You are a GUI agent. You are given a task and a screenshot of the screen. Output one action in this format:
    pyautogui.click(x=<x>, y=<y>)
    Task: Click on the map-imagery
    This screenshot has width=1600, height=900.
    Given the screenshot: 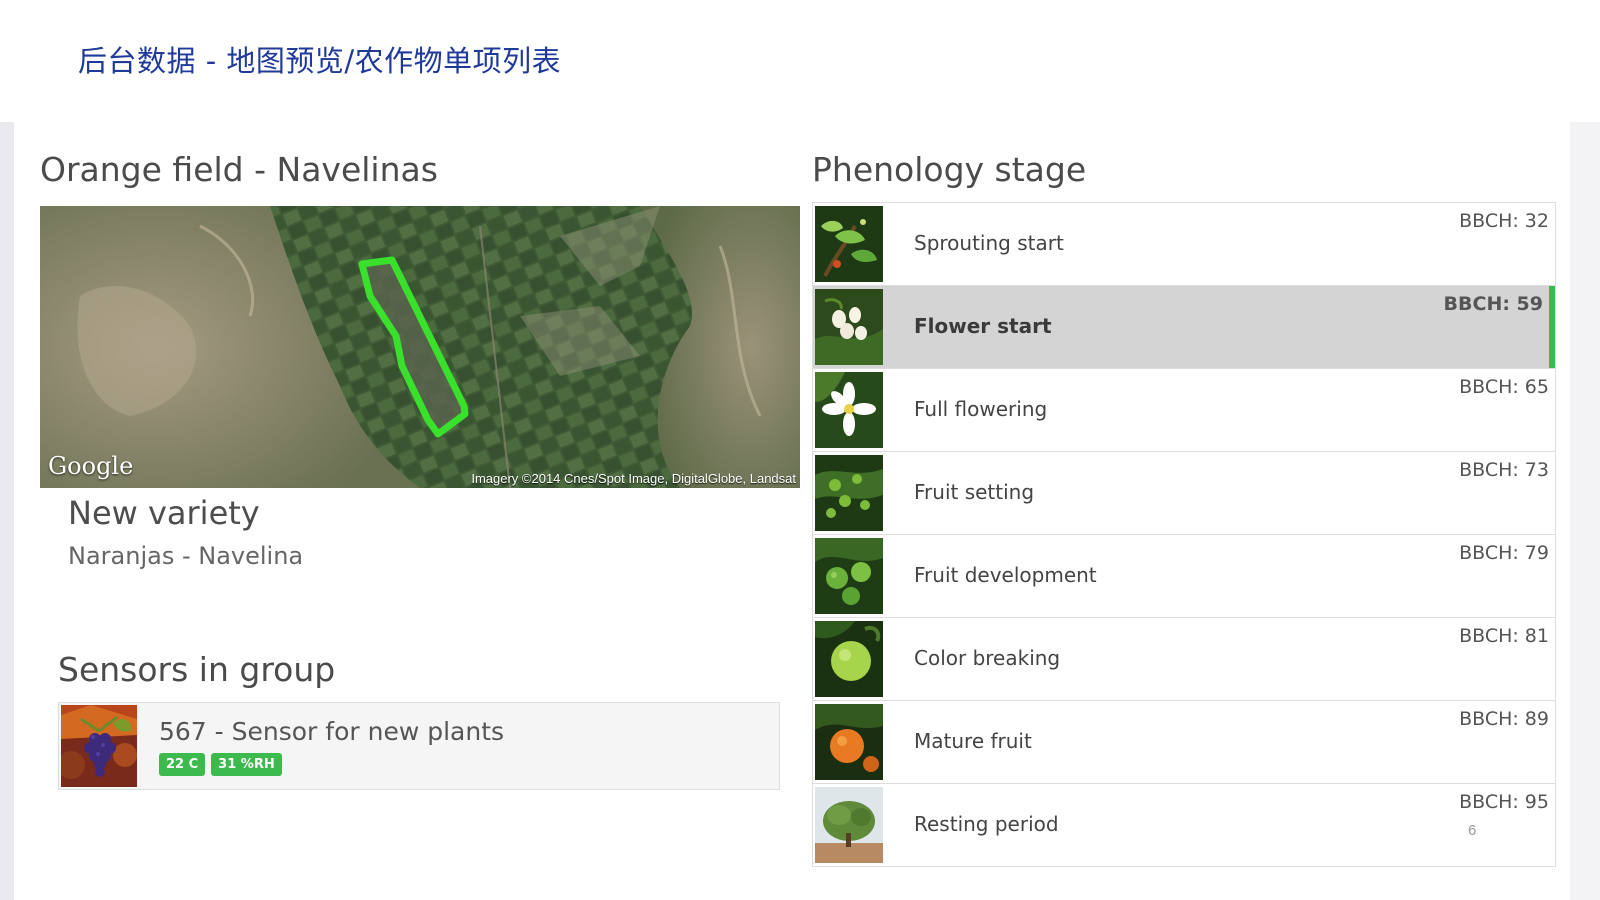 What is the action you would take?
    pyautogui.click(x=420, y=347)
    